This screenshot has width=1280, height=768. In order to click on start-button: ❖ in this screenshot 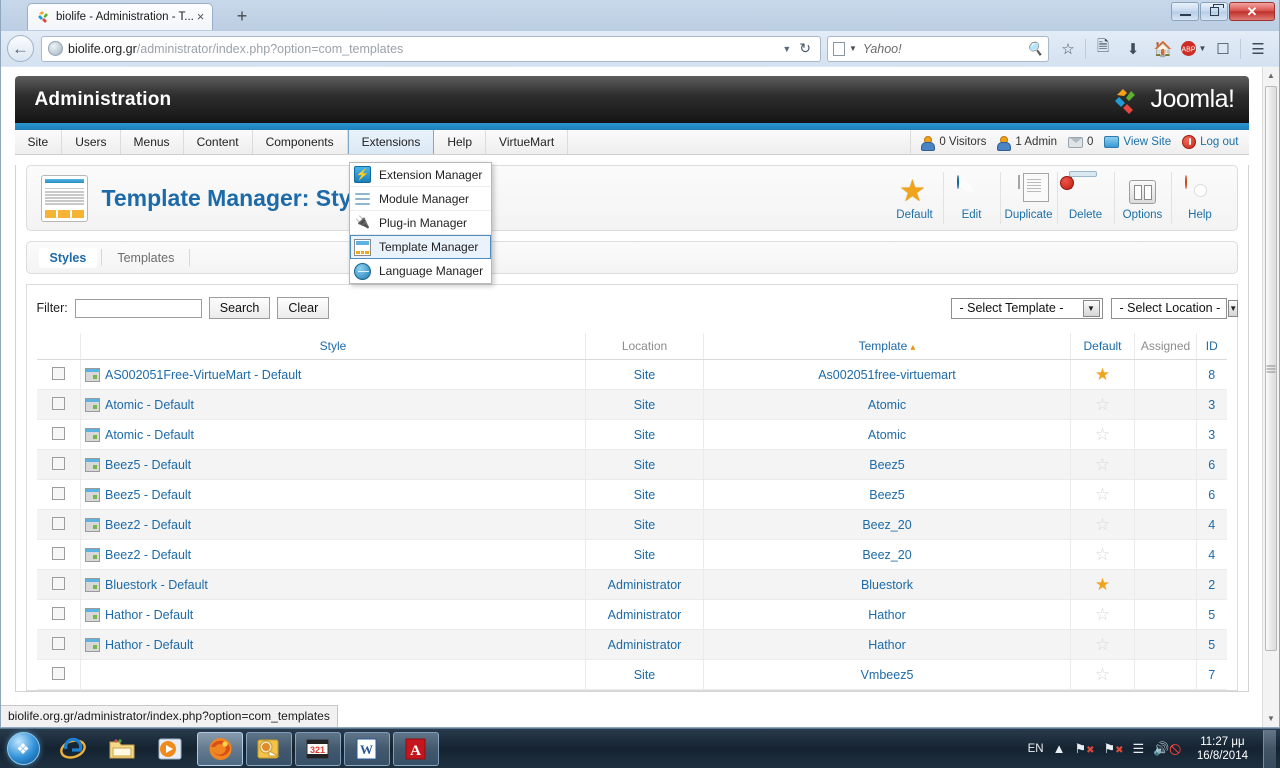, I will do `click(23, 749)`.